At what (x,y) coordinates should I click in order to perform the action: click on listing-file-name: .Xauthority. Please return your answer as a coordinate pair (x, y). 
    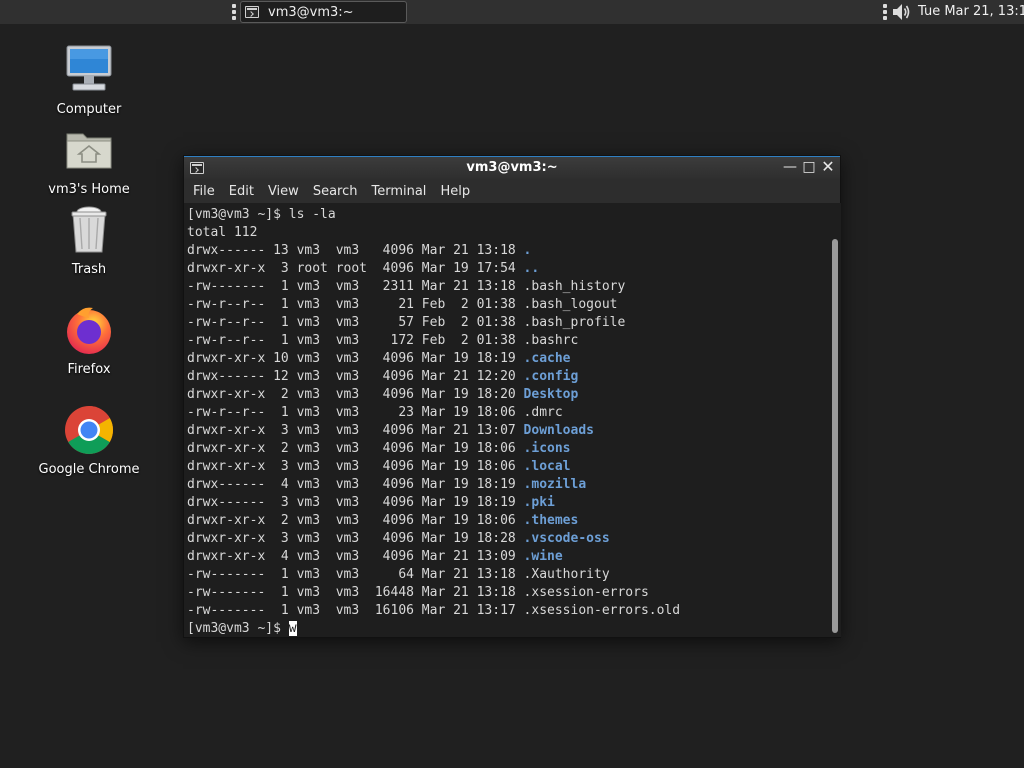
    Looking at the image, I should click on (566, 574).